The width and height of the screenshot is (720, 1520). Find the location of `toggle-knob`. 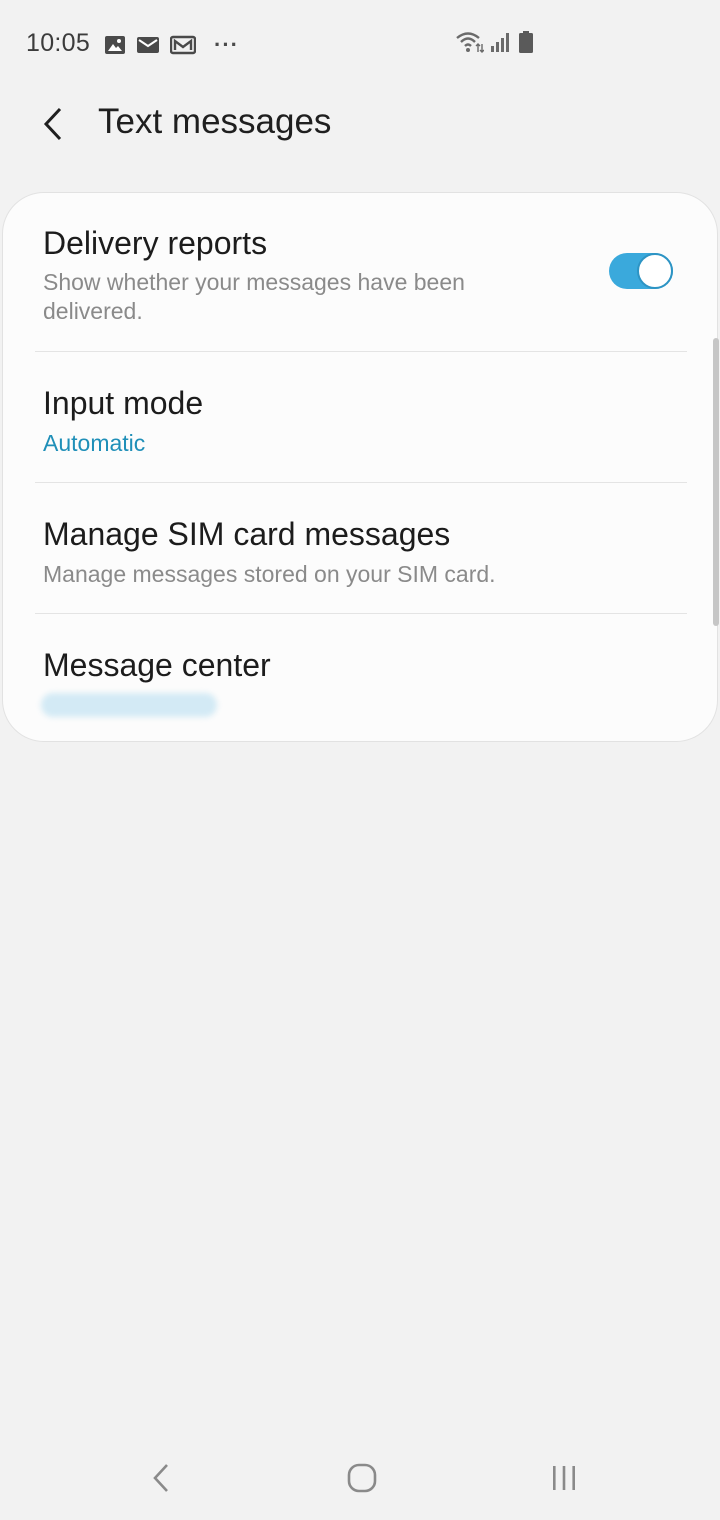

toggle-knob is located at coordinates (655, 271).